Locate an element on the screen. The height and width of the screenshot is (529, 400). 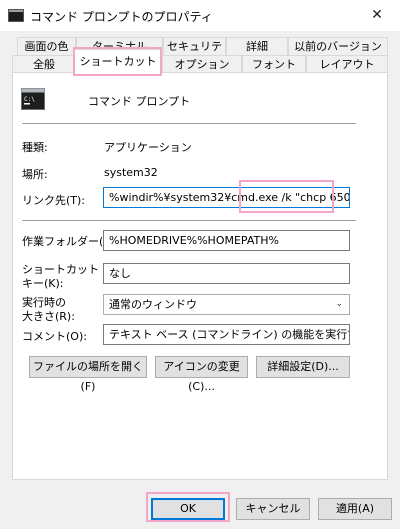
title-bar: コマンド プロンプトのプロパティ ✕ is located at coordinates (200, 15).